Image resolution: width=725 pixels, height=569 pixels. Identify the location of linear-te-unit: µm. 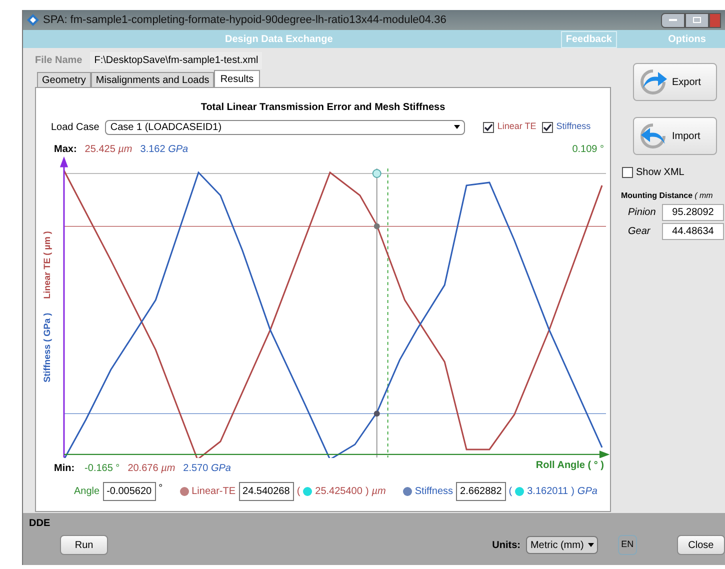
(379, 492).